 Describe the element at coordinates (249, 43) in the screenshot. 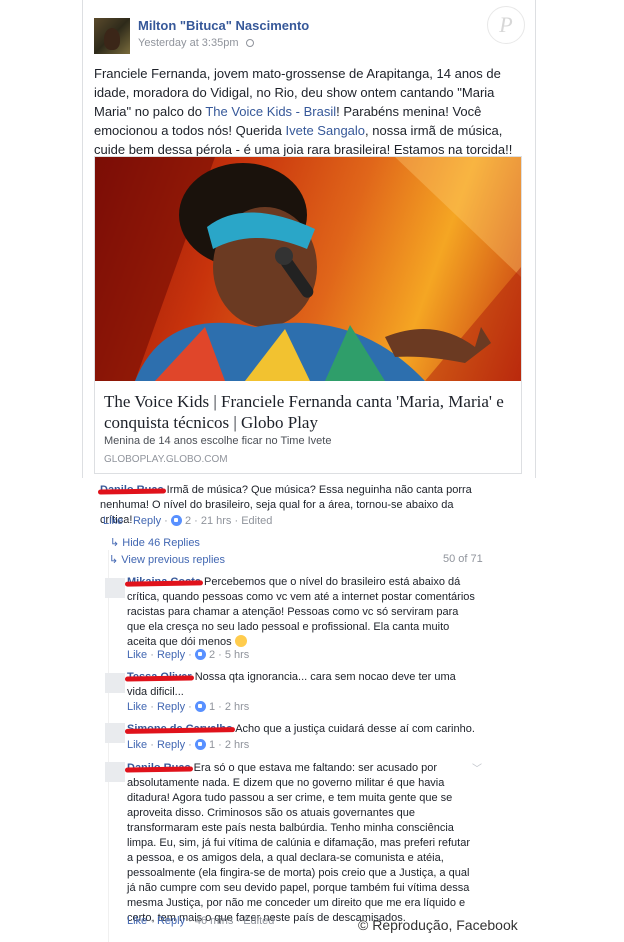

I see `globe-icon` at that location.